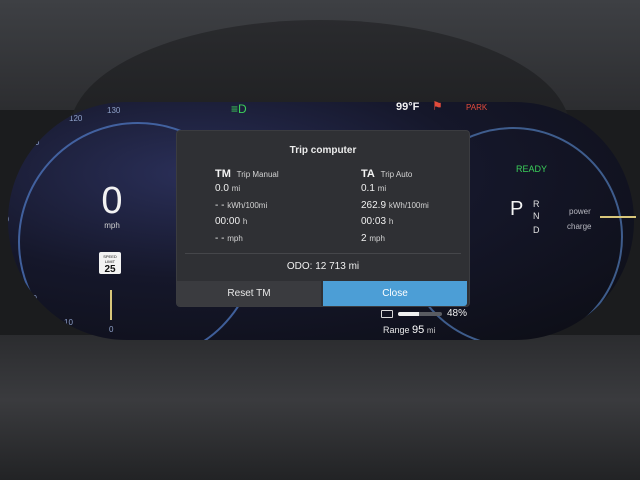  Describe the element at coordinates (354, 266) in the screenshot. I see `odometer-unit: mi` at that location.